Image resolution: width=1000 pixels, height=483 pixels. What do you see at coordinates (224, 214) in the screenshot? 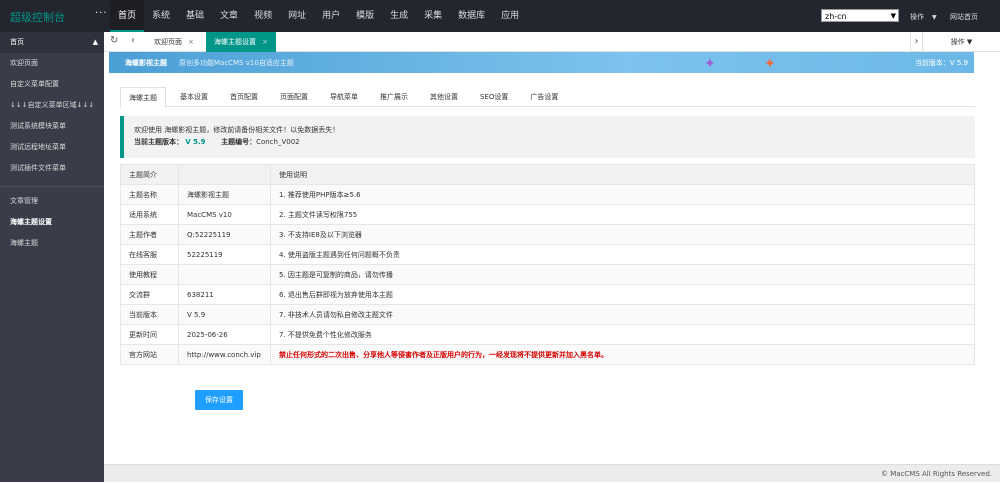
I see `row-value: MacCMS v10` at bounding box center [224, 214].